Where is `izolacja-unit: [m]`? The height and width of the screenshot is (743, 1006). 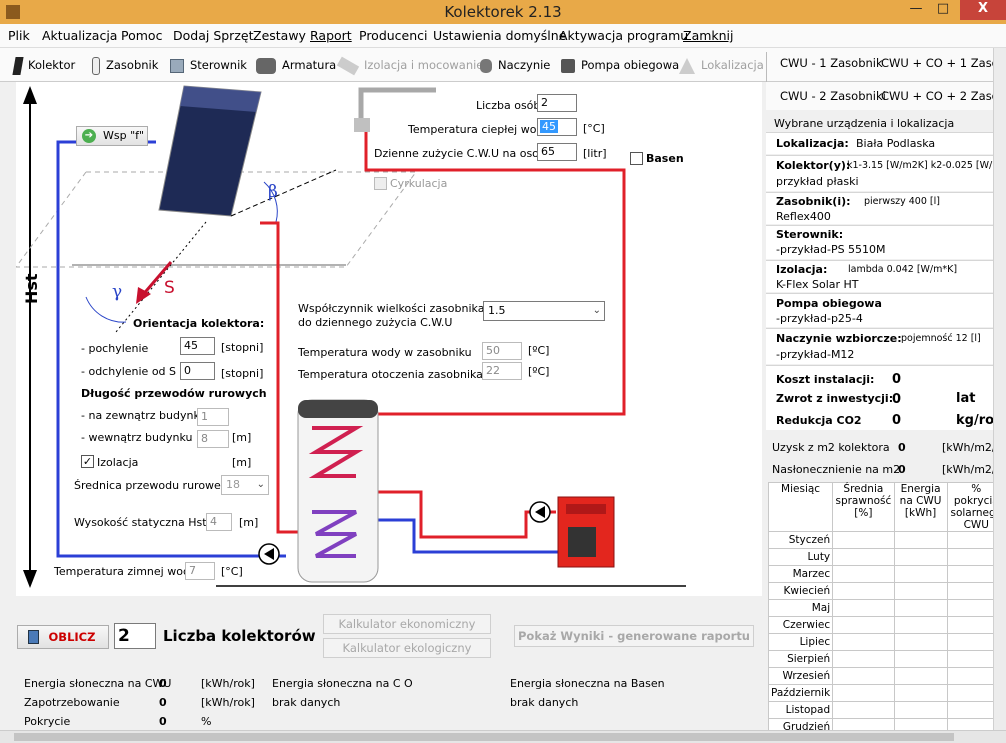
izolacja-unit: [m] is located at coordinates (242, 462).